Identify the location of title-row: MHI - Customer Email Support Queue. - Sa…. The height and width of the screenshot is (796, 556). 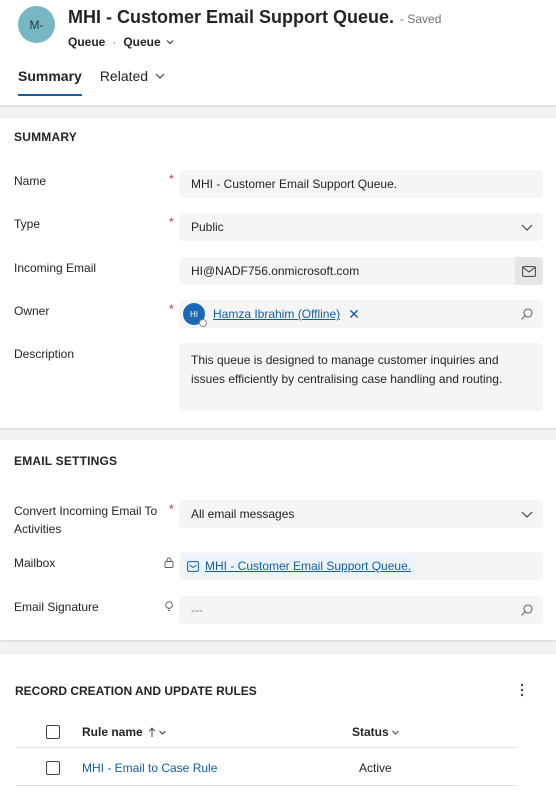
(254, 17).